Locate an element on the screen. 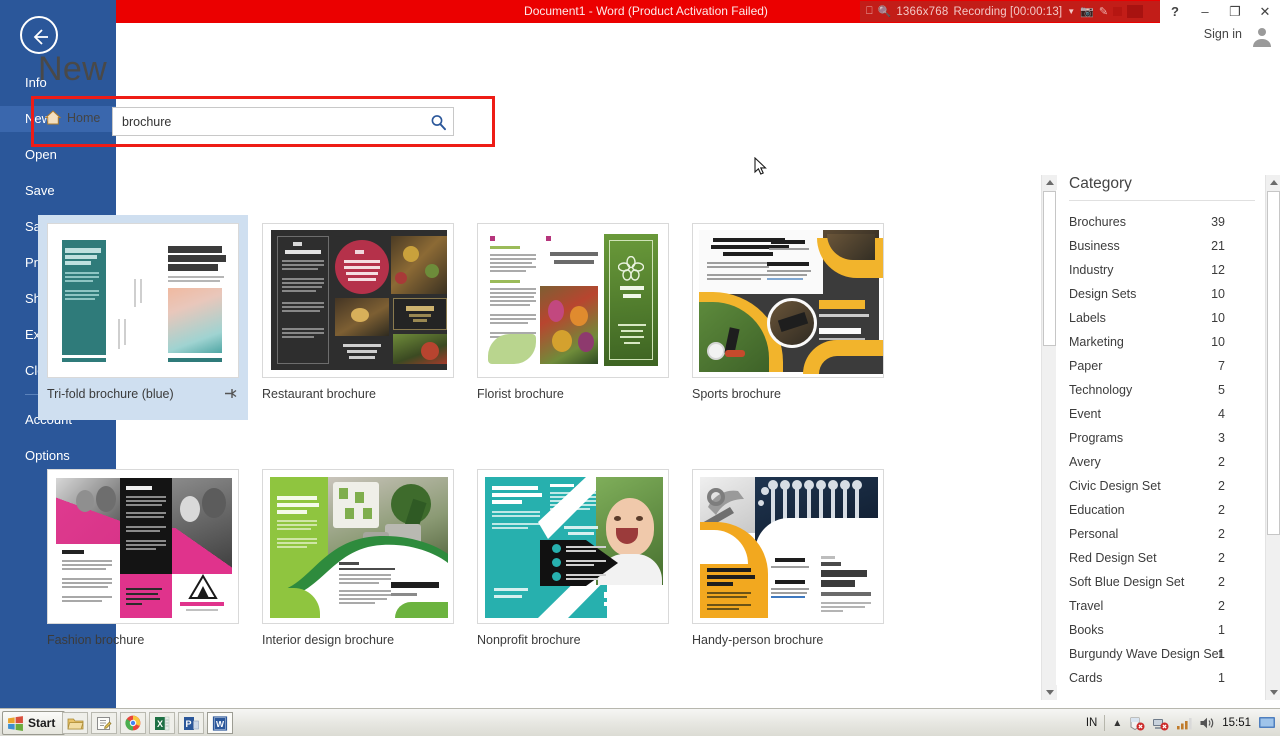  close-button: ✕ is located at coordinates (1265, 11).